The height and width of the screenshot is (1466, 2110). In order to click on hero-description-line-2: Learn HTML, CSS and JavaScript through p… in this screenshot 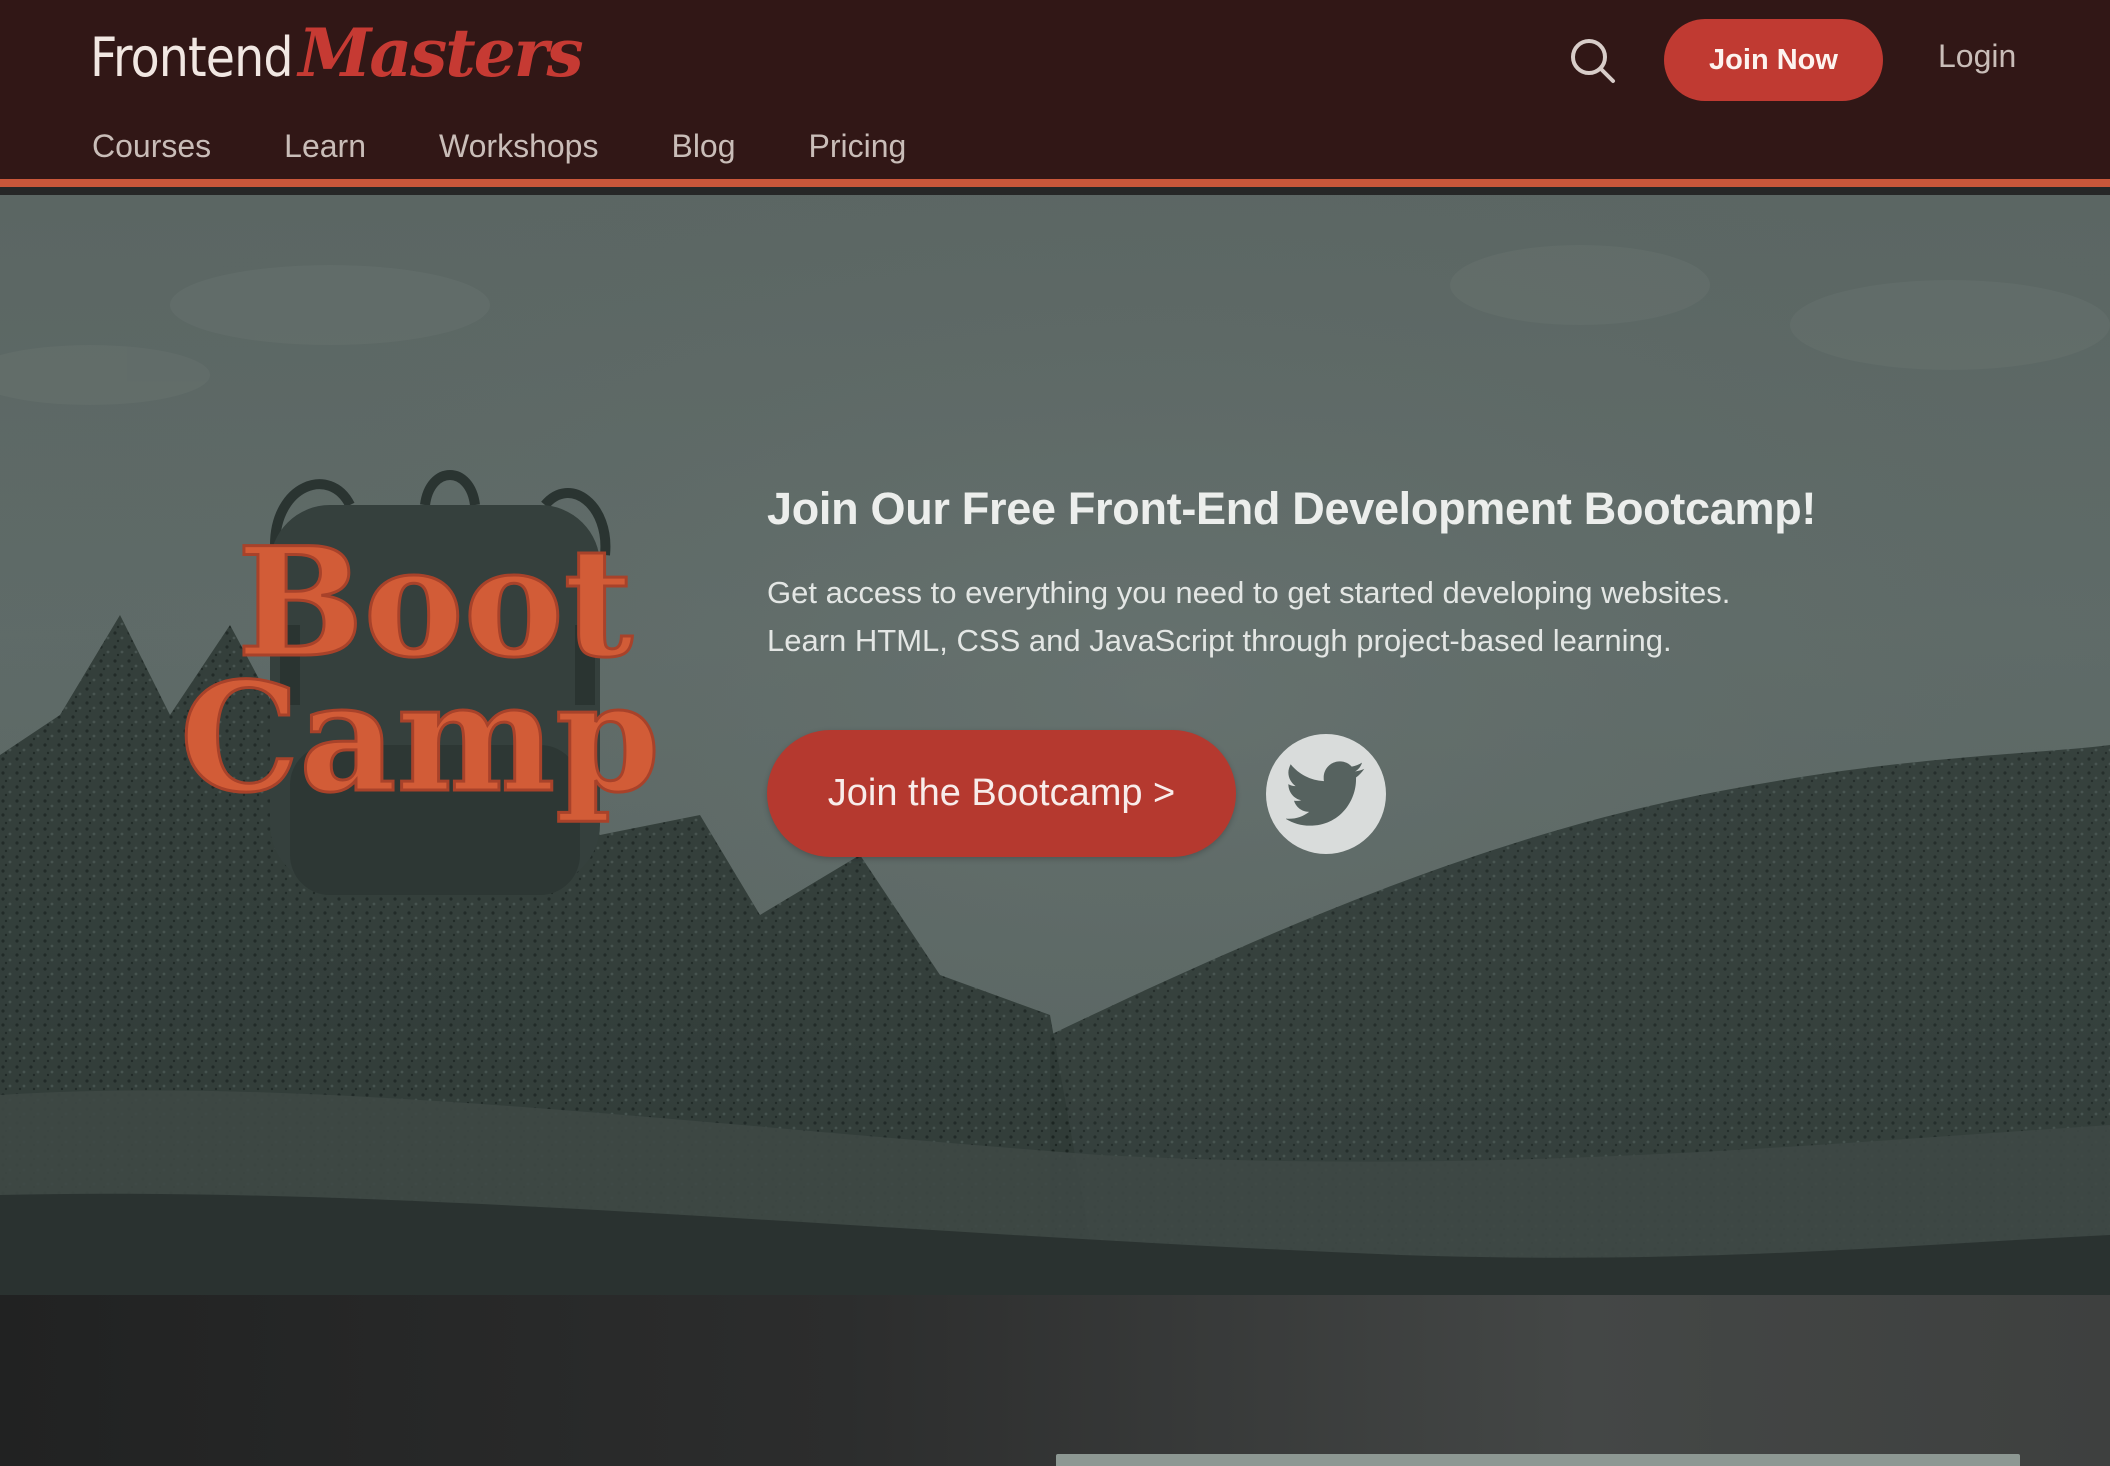, I will do `click(1219, 640)`.